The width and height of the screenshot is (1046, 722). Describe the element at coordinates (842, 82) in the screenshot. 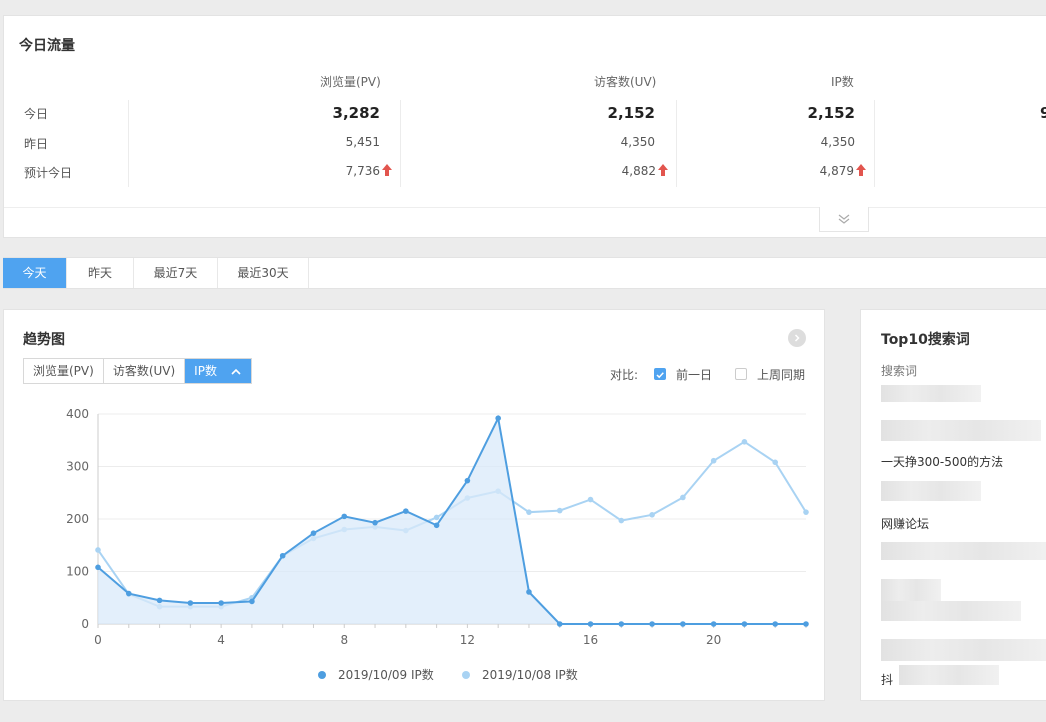

I see `column-header-ip: IP数` at that location.